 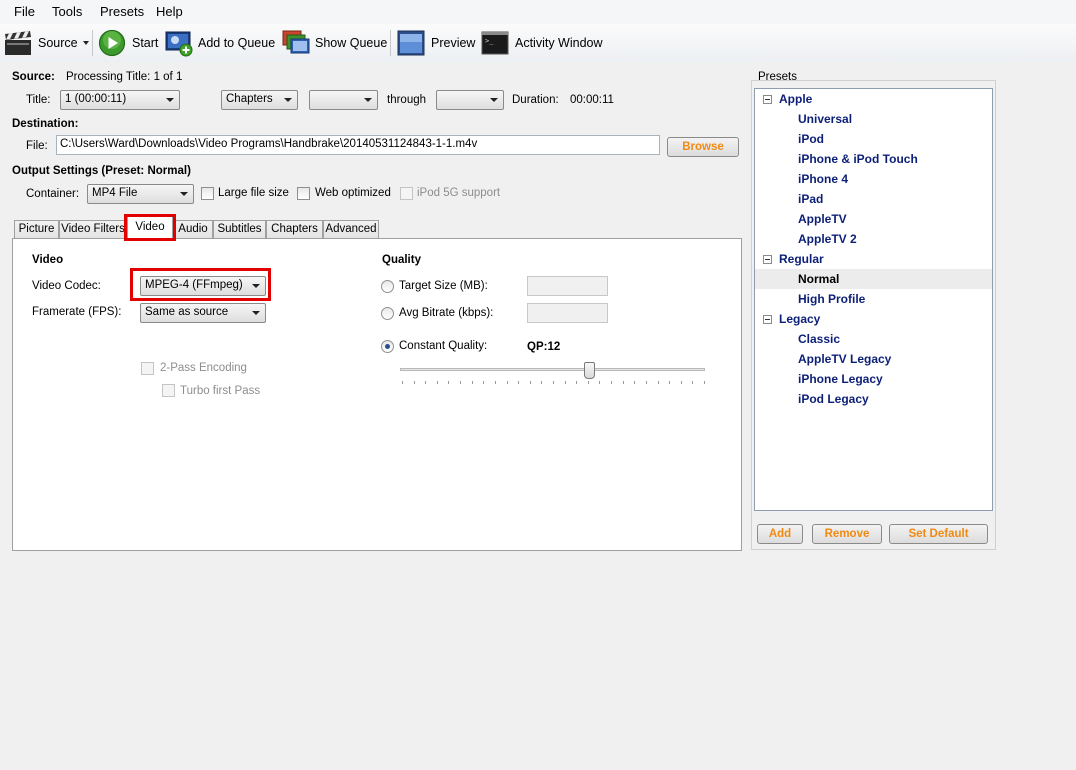 What do you see at coordinates (459, 193) in the screenshot?
I see `ipod-support-label: iPod 5G support` at bounding box center [459, 193].